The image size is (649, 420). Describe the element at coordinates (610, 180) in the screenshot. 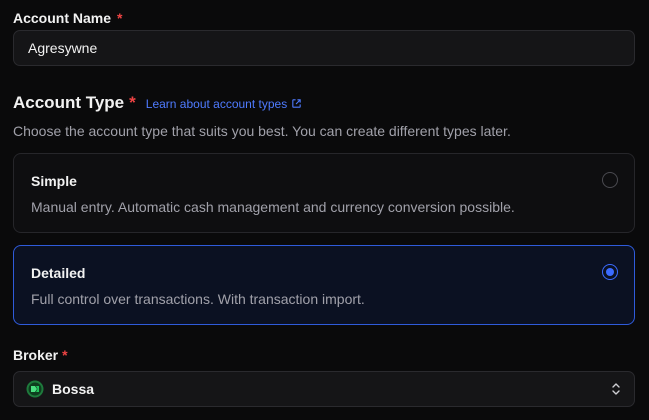

I see `radio-button-simple` at that location.